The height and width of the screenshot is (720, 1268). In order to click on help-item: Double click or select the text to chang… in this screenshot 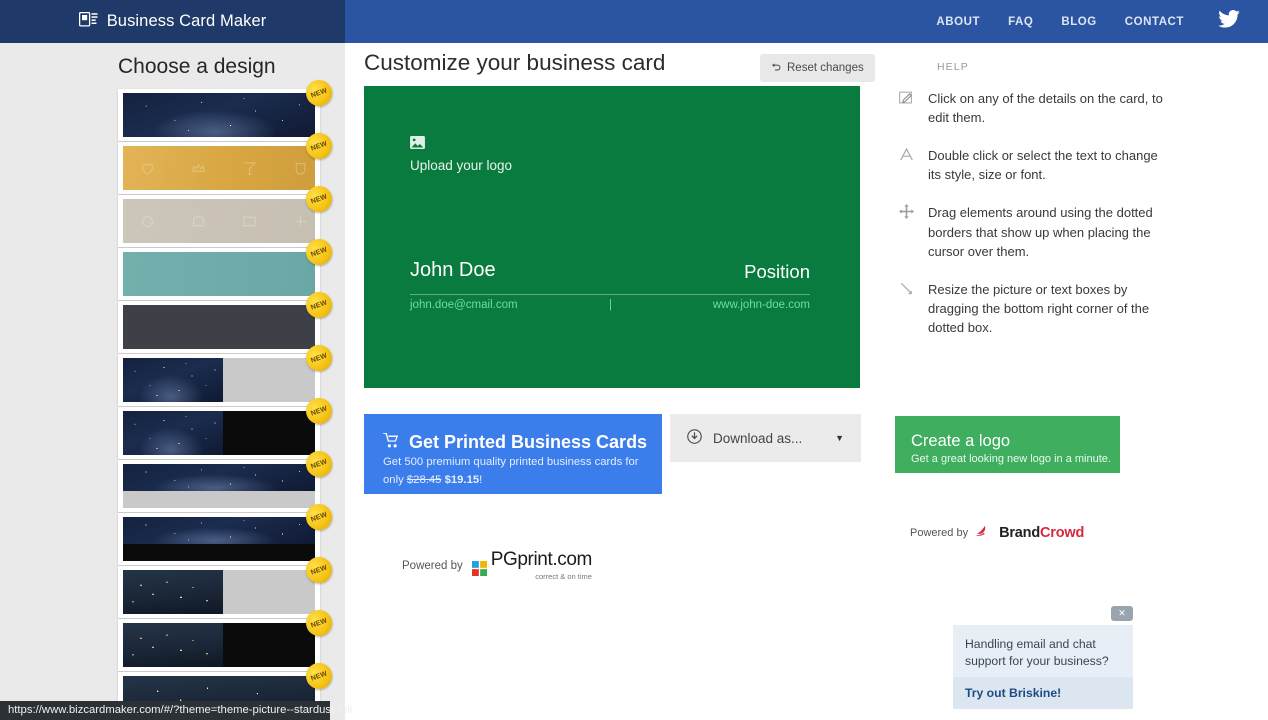, I will do `click(1033, 165)`.